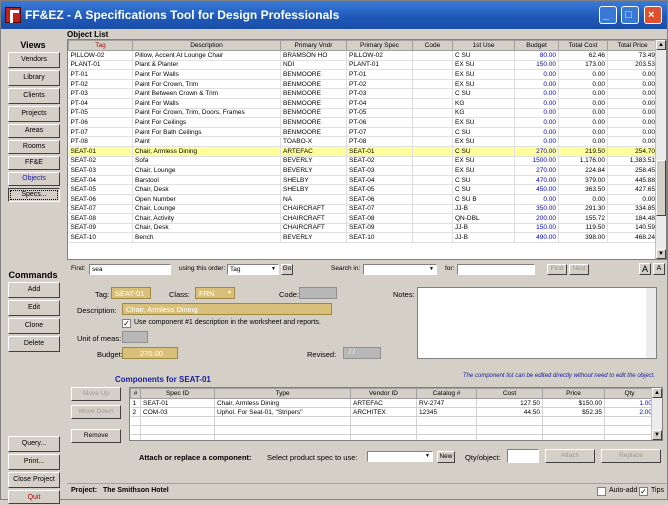 This screenshot has width=668, height=505. Describe the element at coordinates (659, 269) in the screenshot. I see `font-smaller-button: A` at that location.